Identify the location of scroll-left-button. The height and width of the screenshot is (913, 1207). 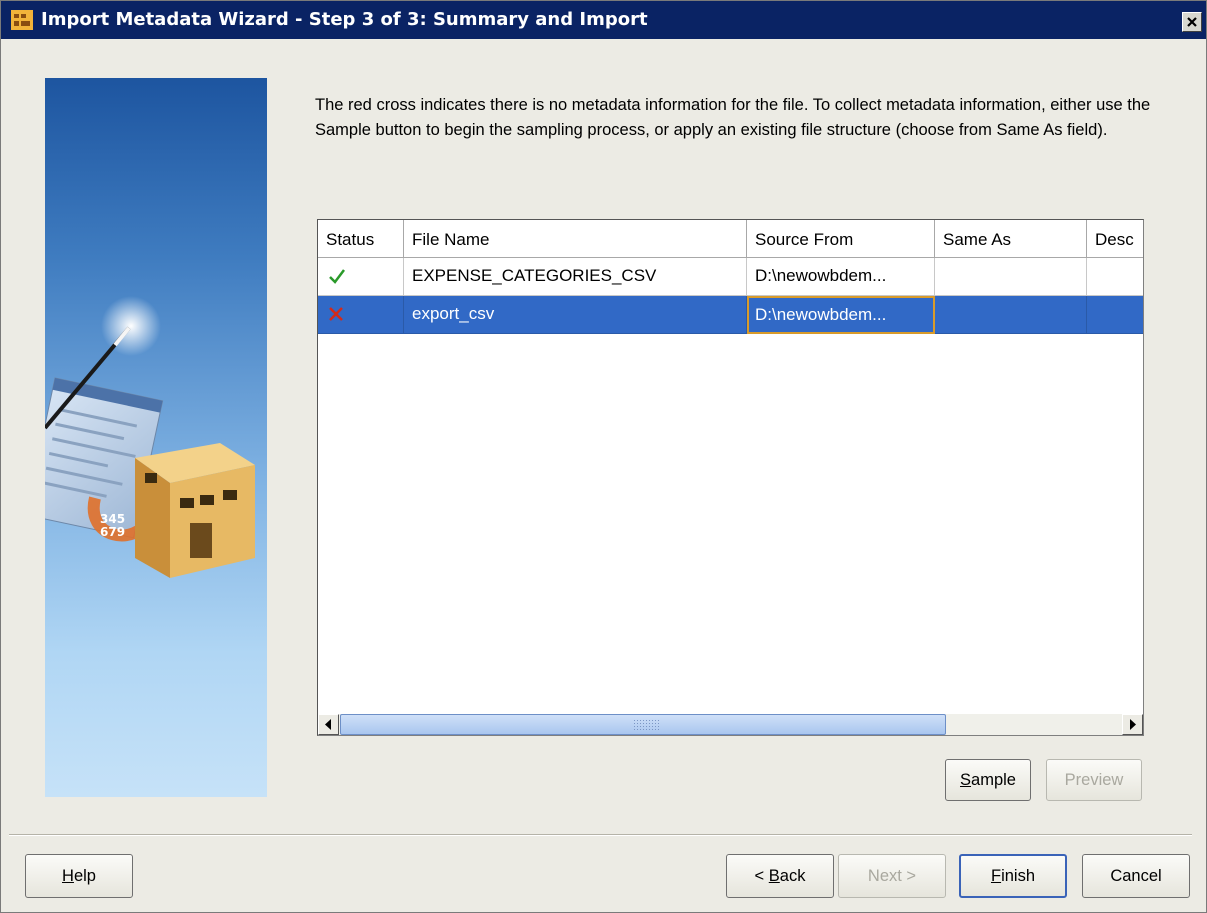
(328, 724).